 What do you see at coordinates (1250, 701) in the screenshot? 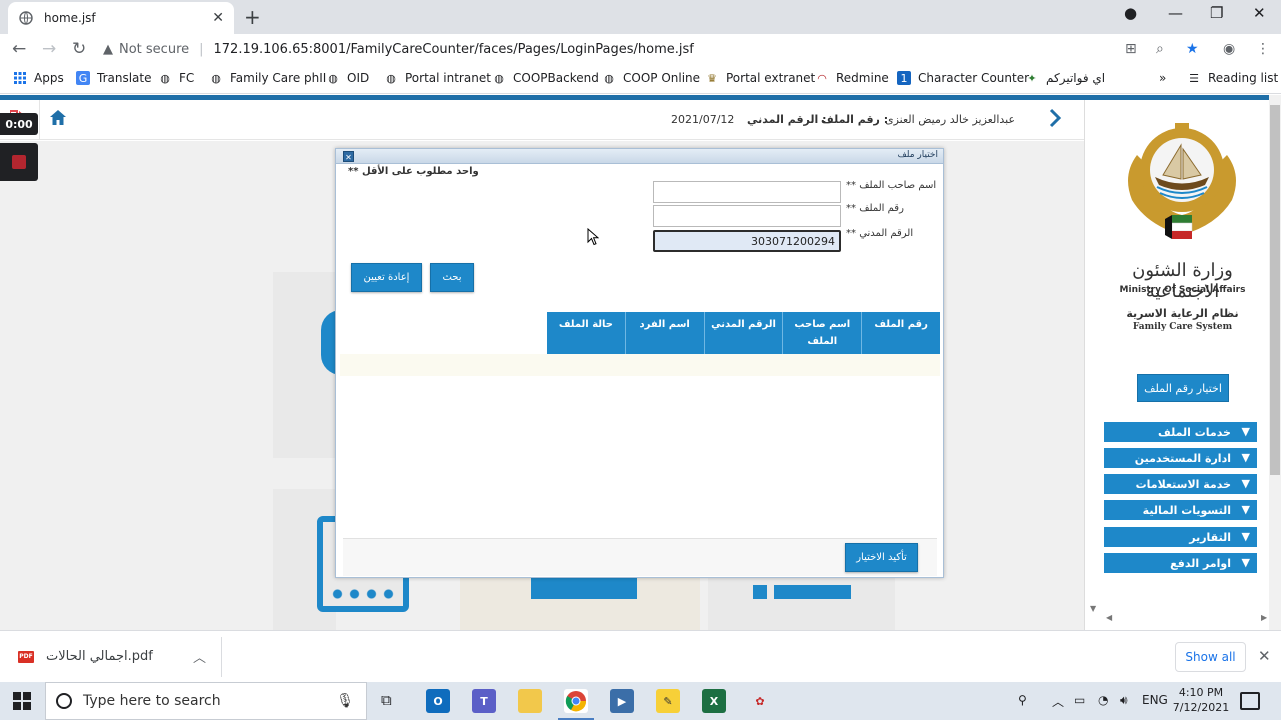
I see `notifications-icon` at bounding box center [1250, 701].